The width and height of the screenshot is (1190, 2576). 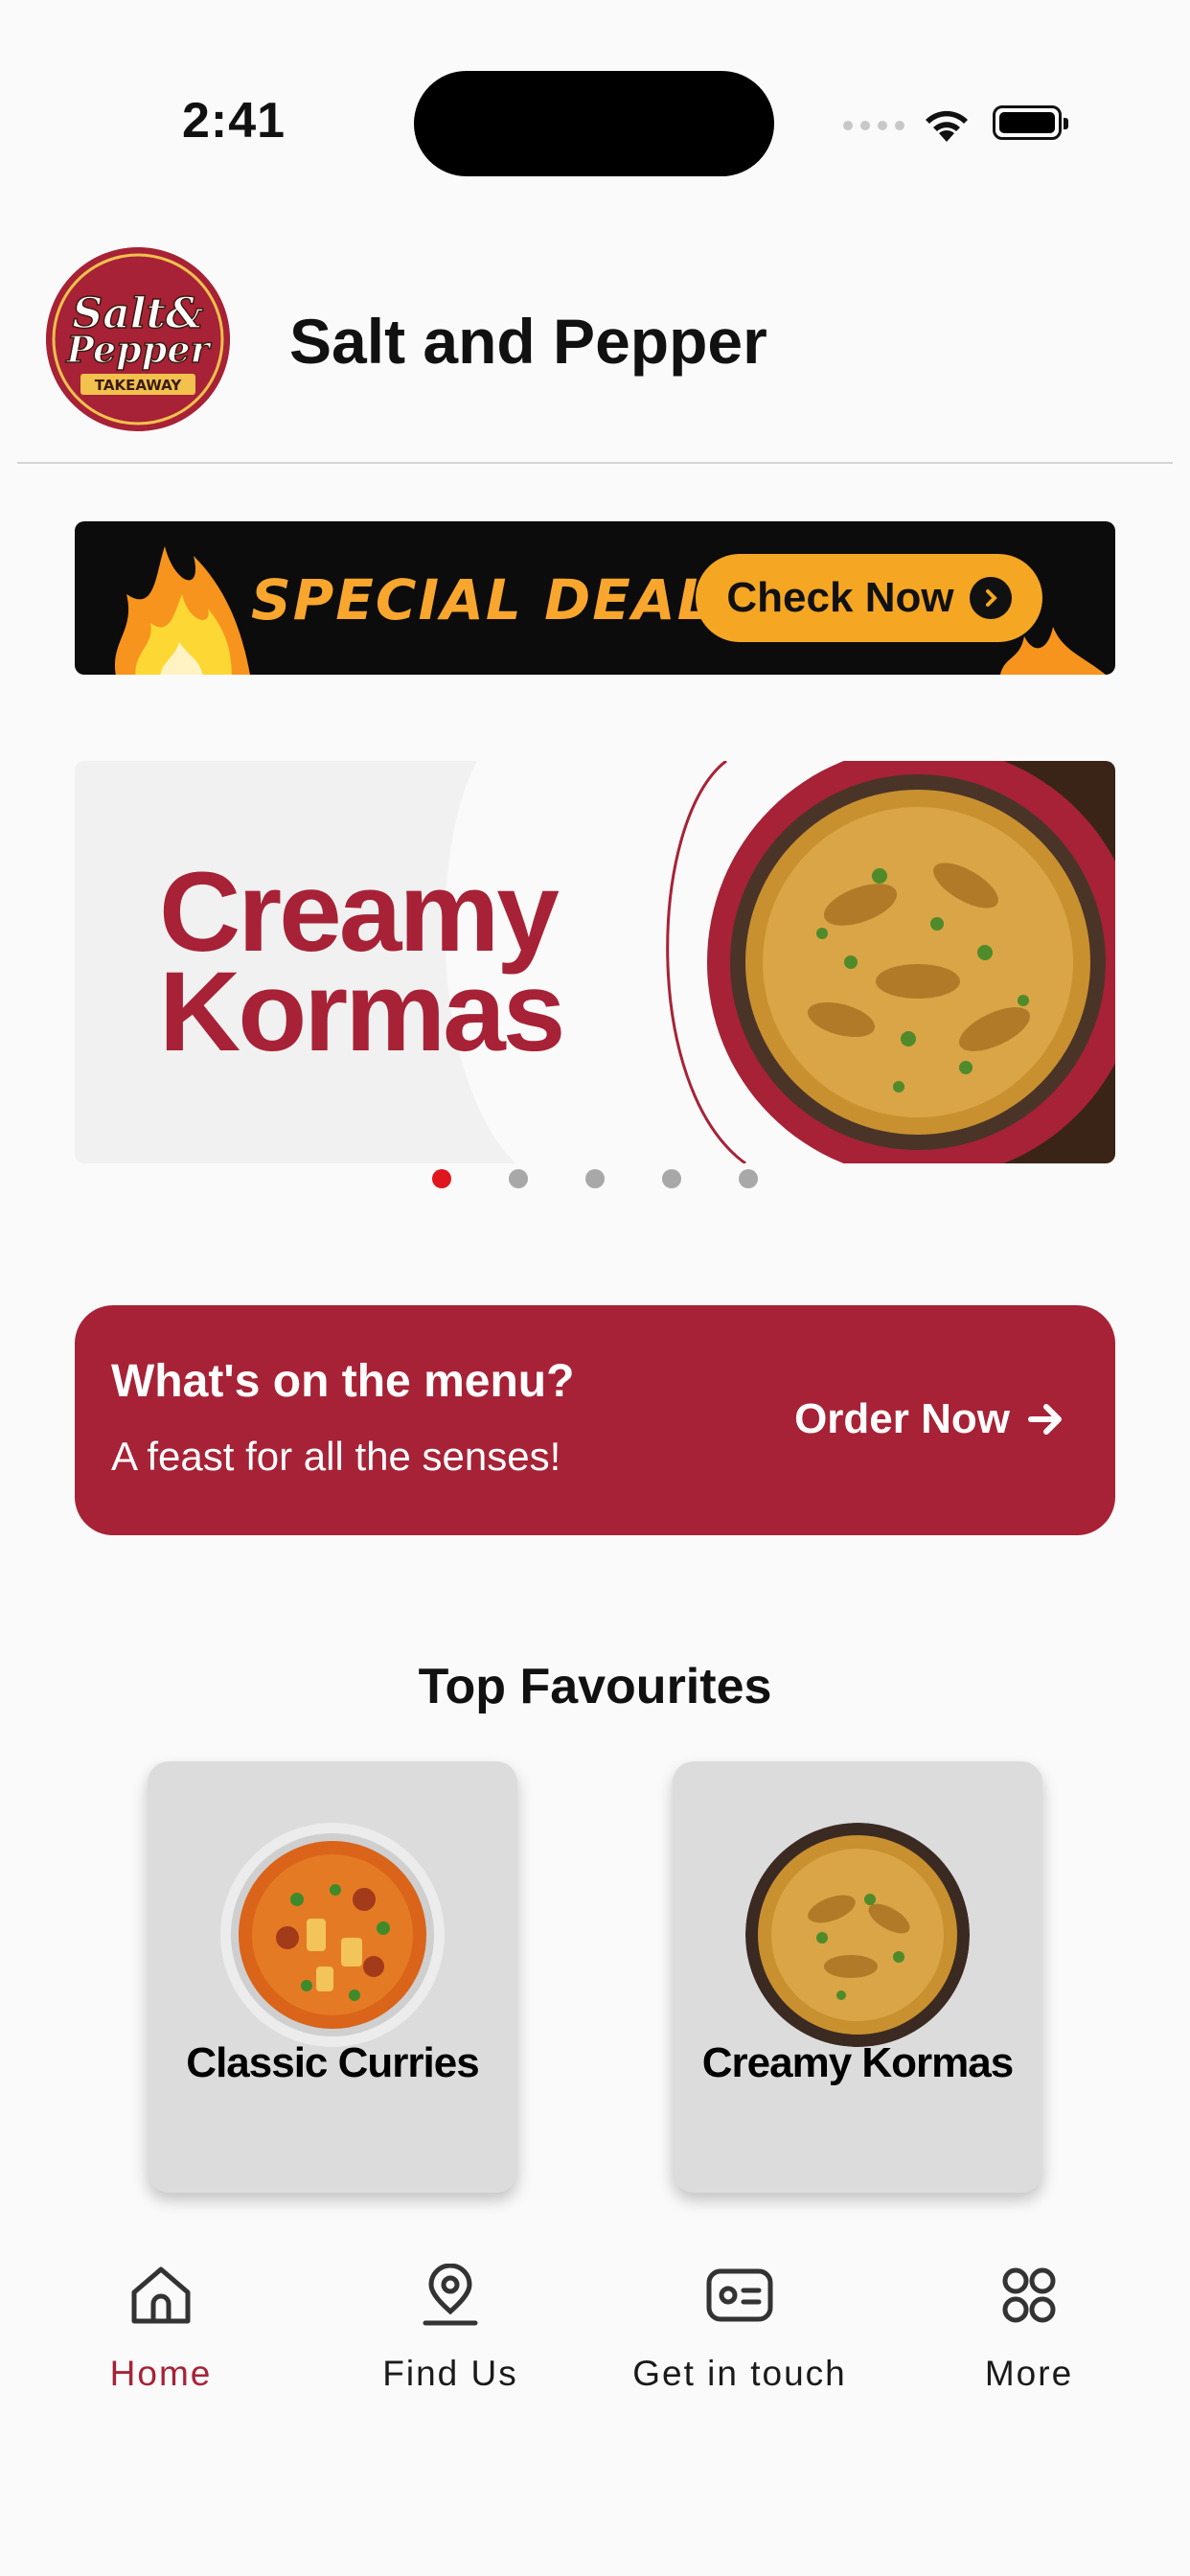 I want to click on tab-label: Get in touch, so click(x=740, y=2373).